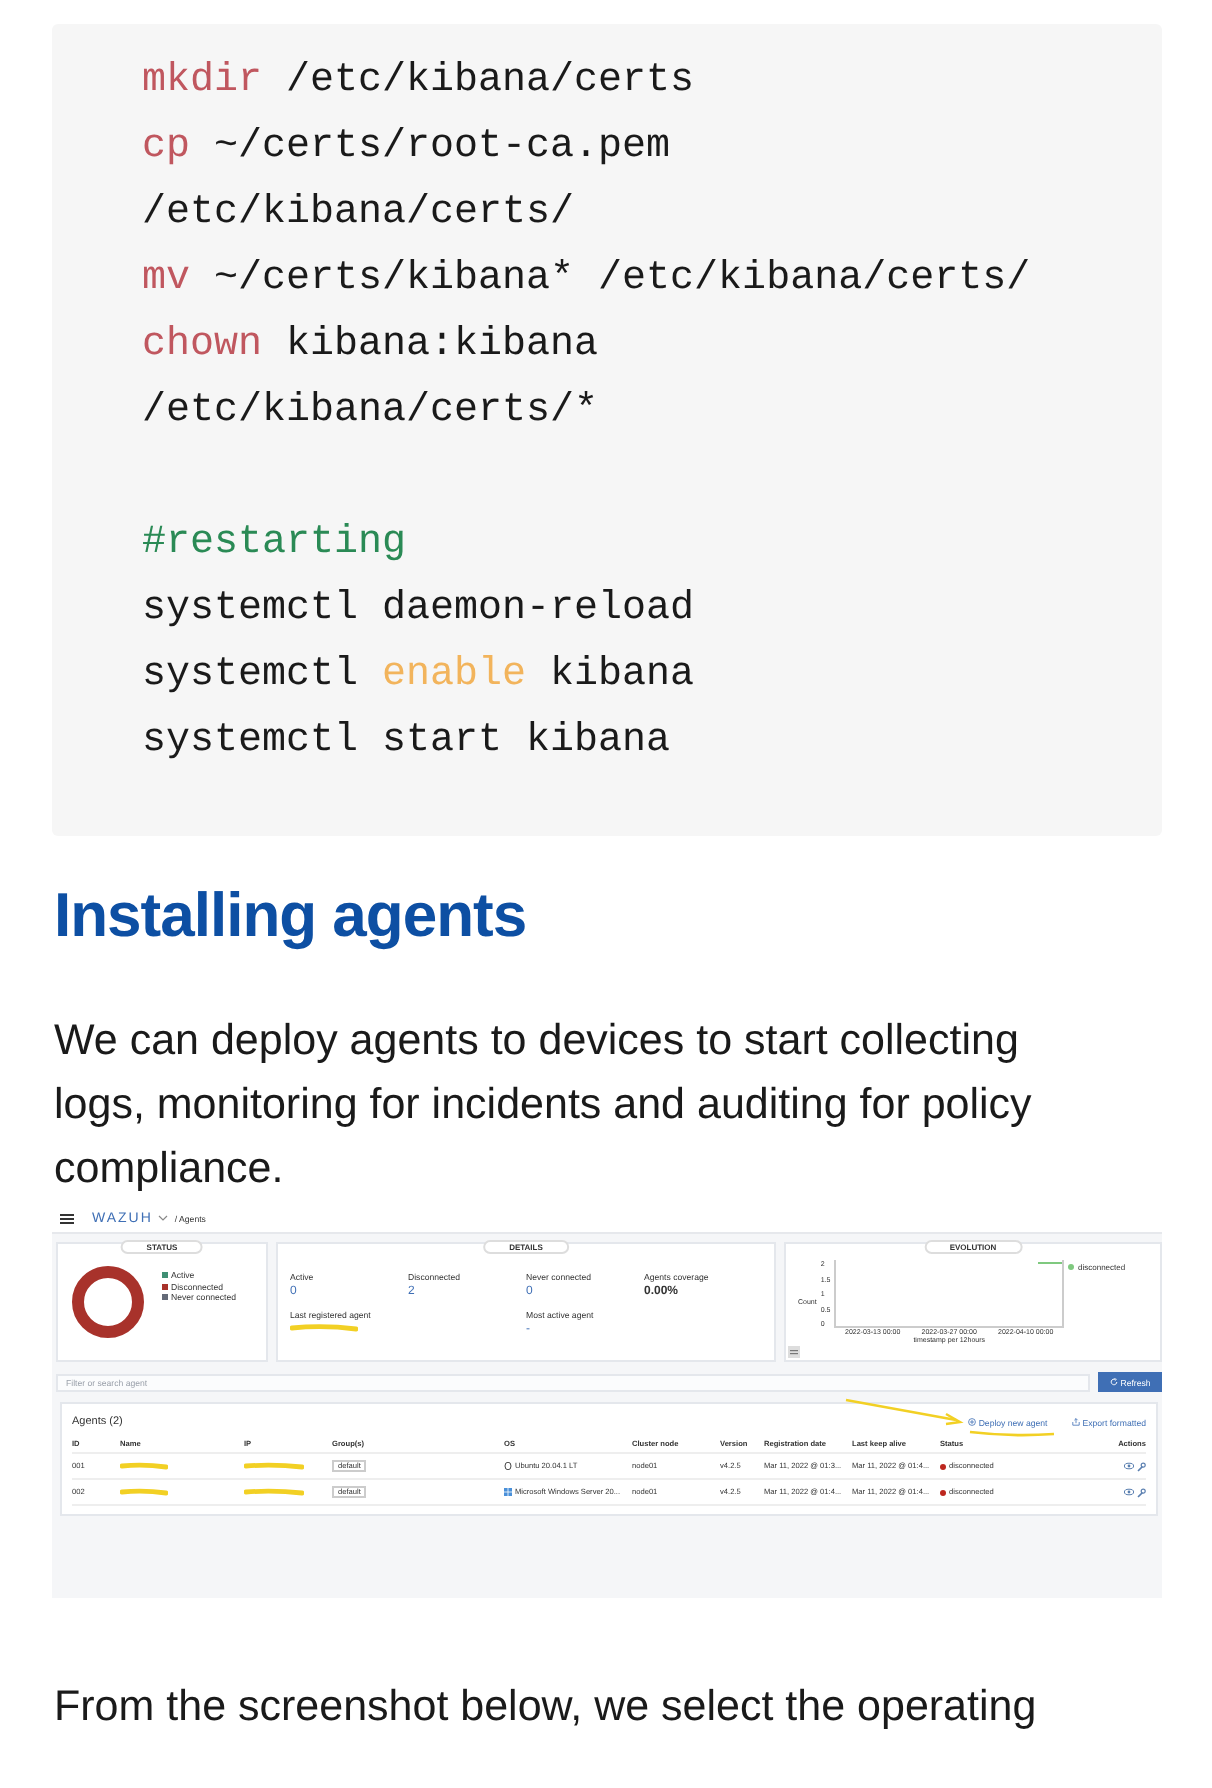 Image resolution: width=1212 pixels, height=1788 pixels. What do you see at coordinates (903, 1413) in the screenshot?
I see `annotation-arrow` at bounding box center [903, 1413].